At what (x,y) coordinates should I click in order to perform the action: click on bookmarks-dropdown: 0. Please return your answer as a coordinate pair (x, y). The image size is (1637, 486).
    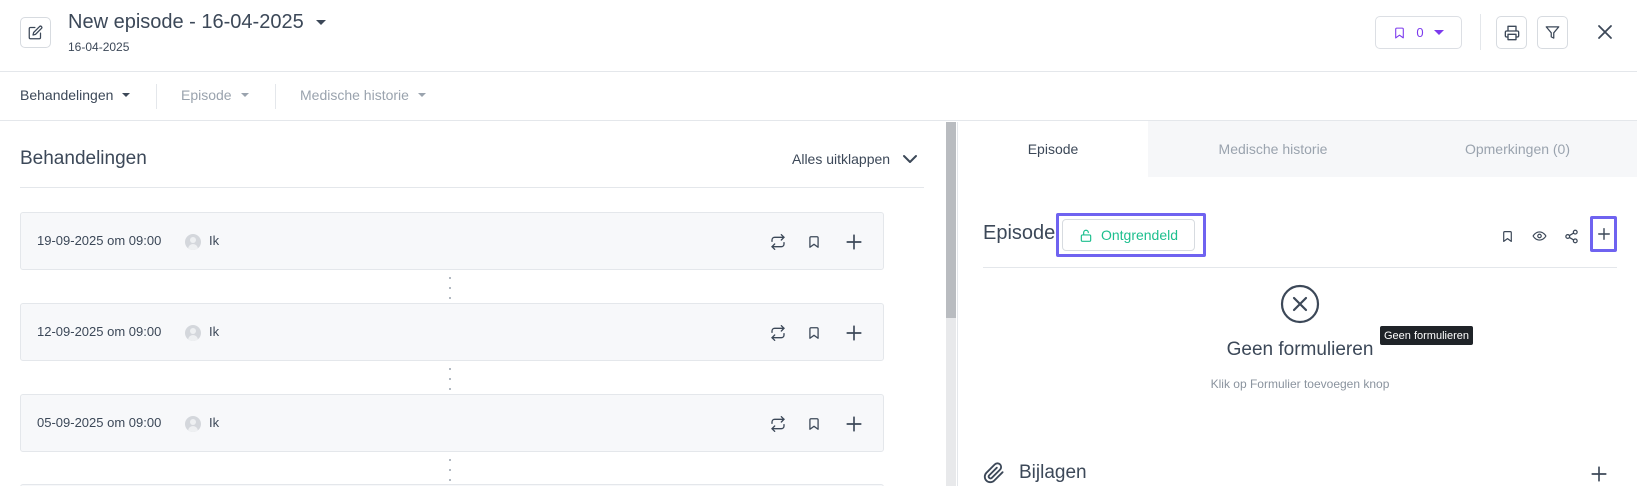
    Looking at the image, I should click on (1418, 32).